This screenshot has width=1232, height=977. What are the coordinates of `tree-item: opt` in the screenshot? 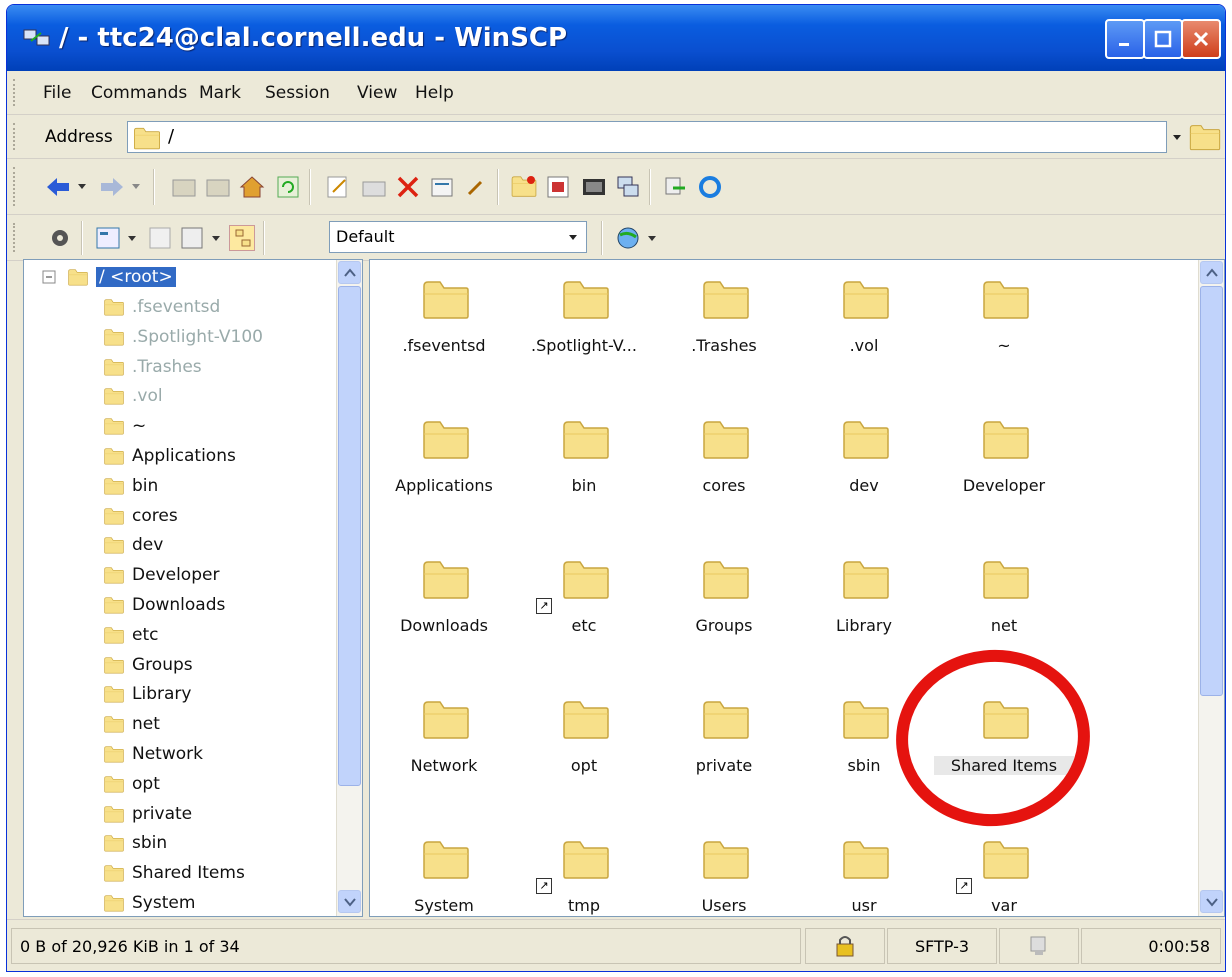 It's located at (131, 784).